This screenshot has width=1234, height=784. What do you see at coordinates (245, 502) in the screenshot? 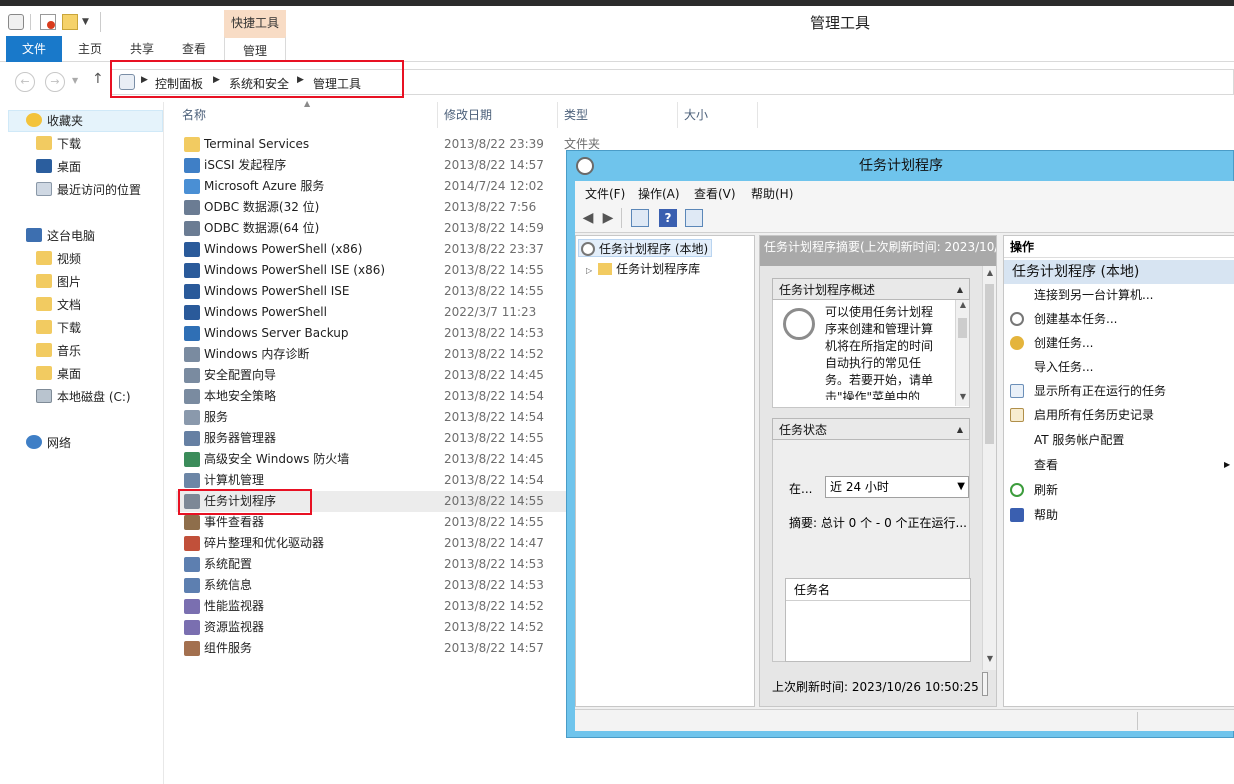
I see `task-scheduler-highlight-box` at bounding box center [245, 502].